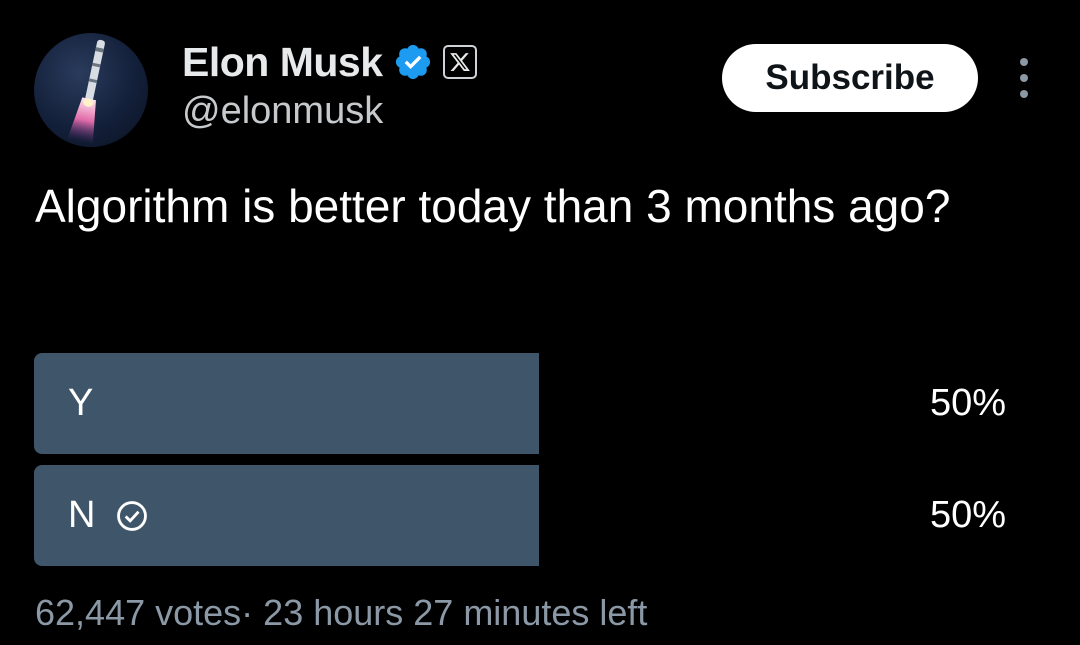  I want to click on poll-bar, so click(286, 403).